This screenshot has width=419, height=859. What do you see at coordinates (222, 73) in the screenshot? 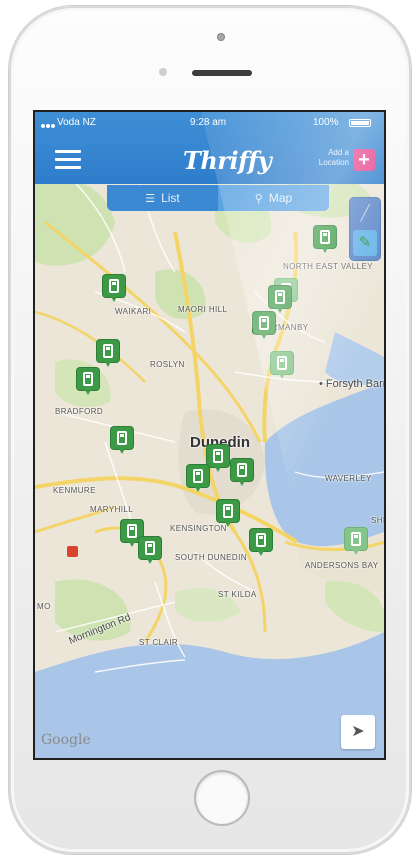
I see `earpiece-speaker` at bounding box center [222, 73].